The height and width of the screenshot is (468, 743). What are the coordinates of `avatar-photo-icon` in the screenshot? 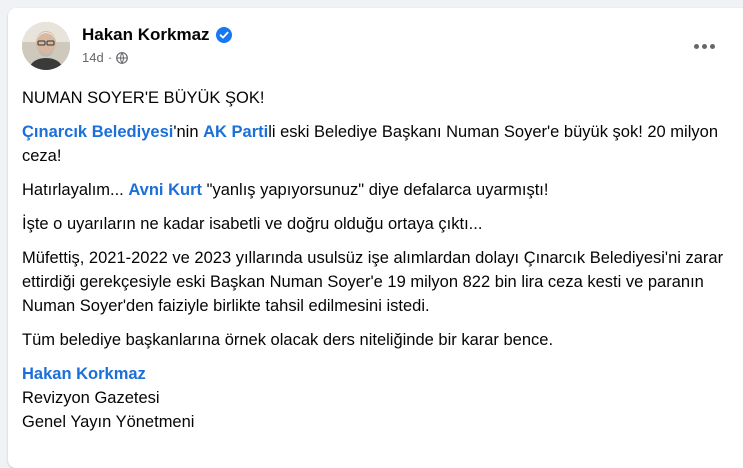 It's located at (46, 46).